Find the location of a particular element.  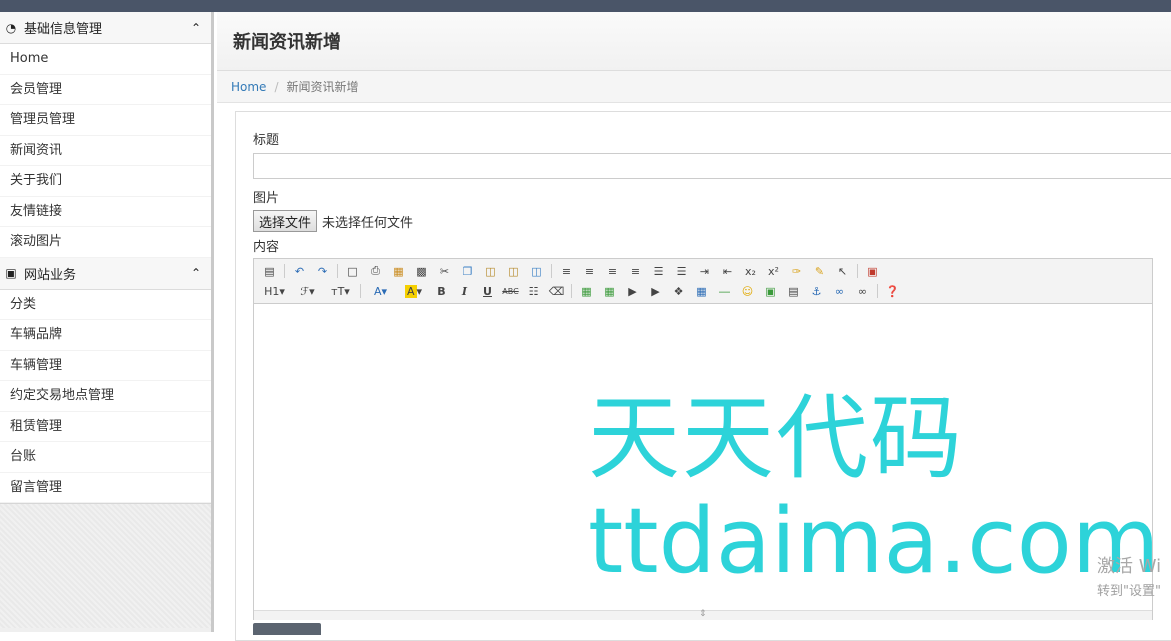

clear-format-icon: ✑ is located at coordinates (797, 271).